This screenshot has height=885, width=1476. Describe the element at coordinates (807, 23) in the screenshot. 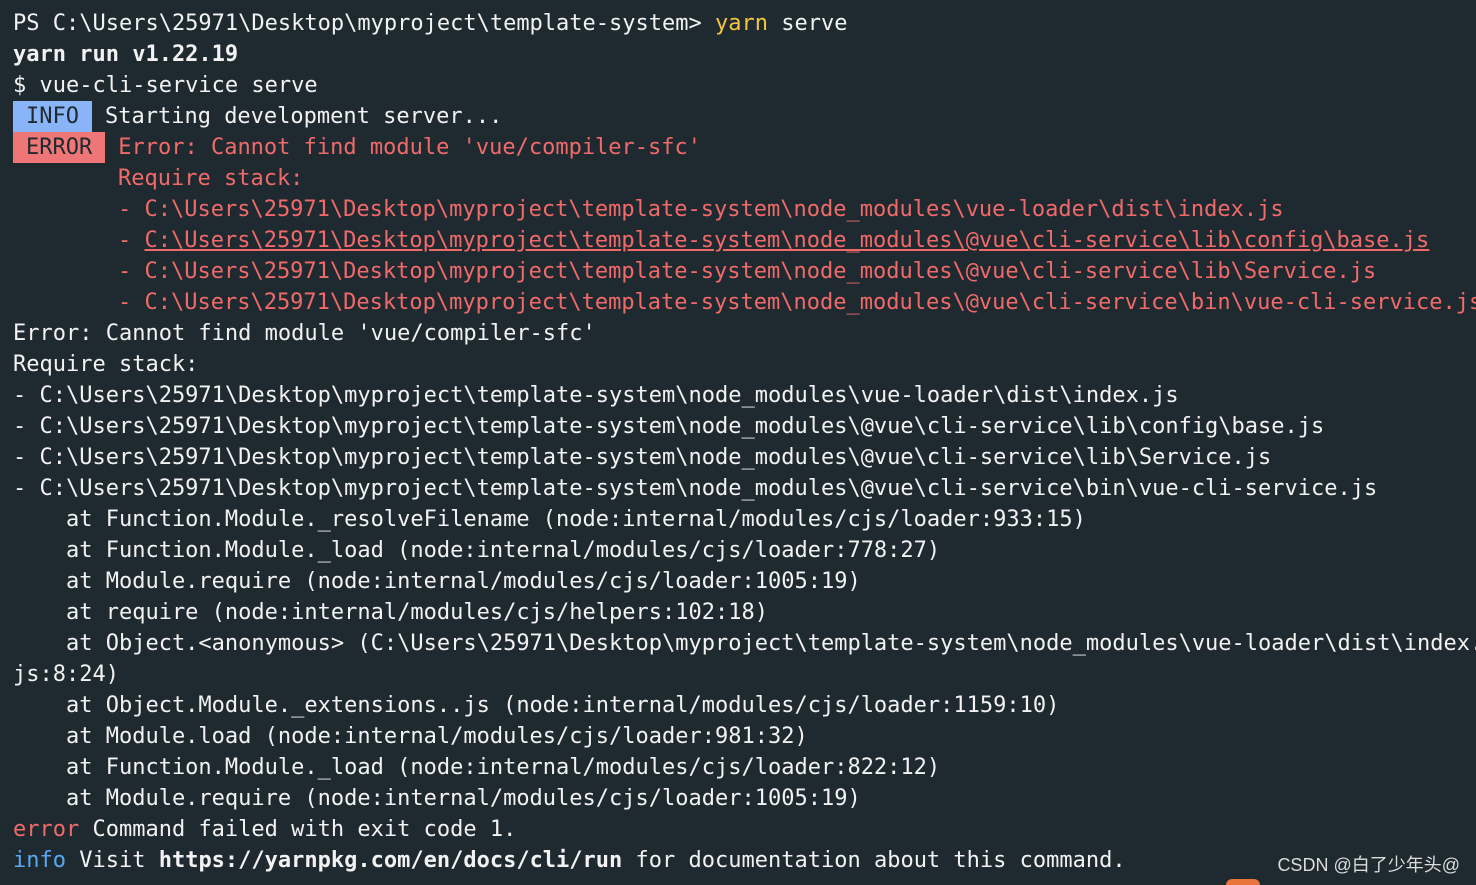

I see `prompt-args: serve` at that location.